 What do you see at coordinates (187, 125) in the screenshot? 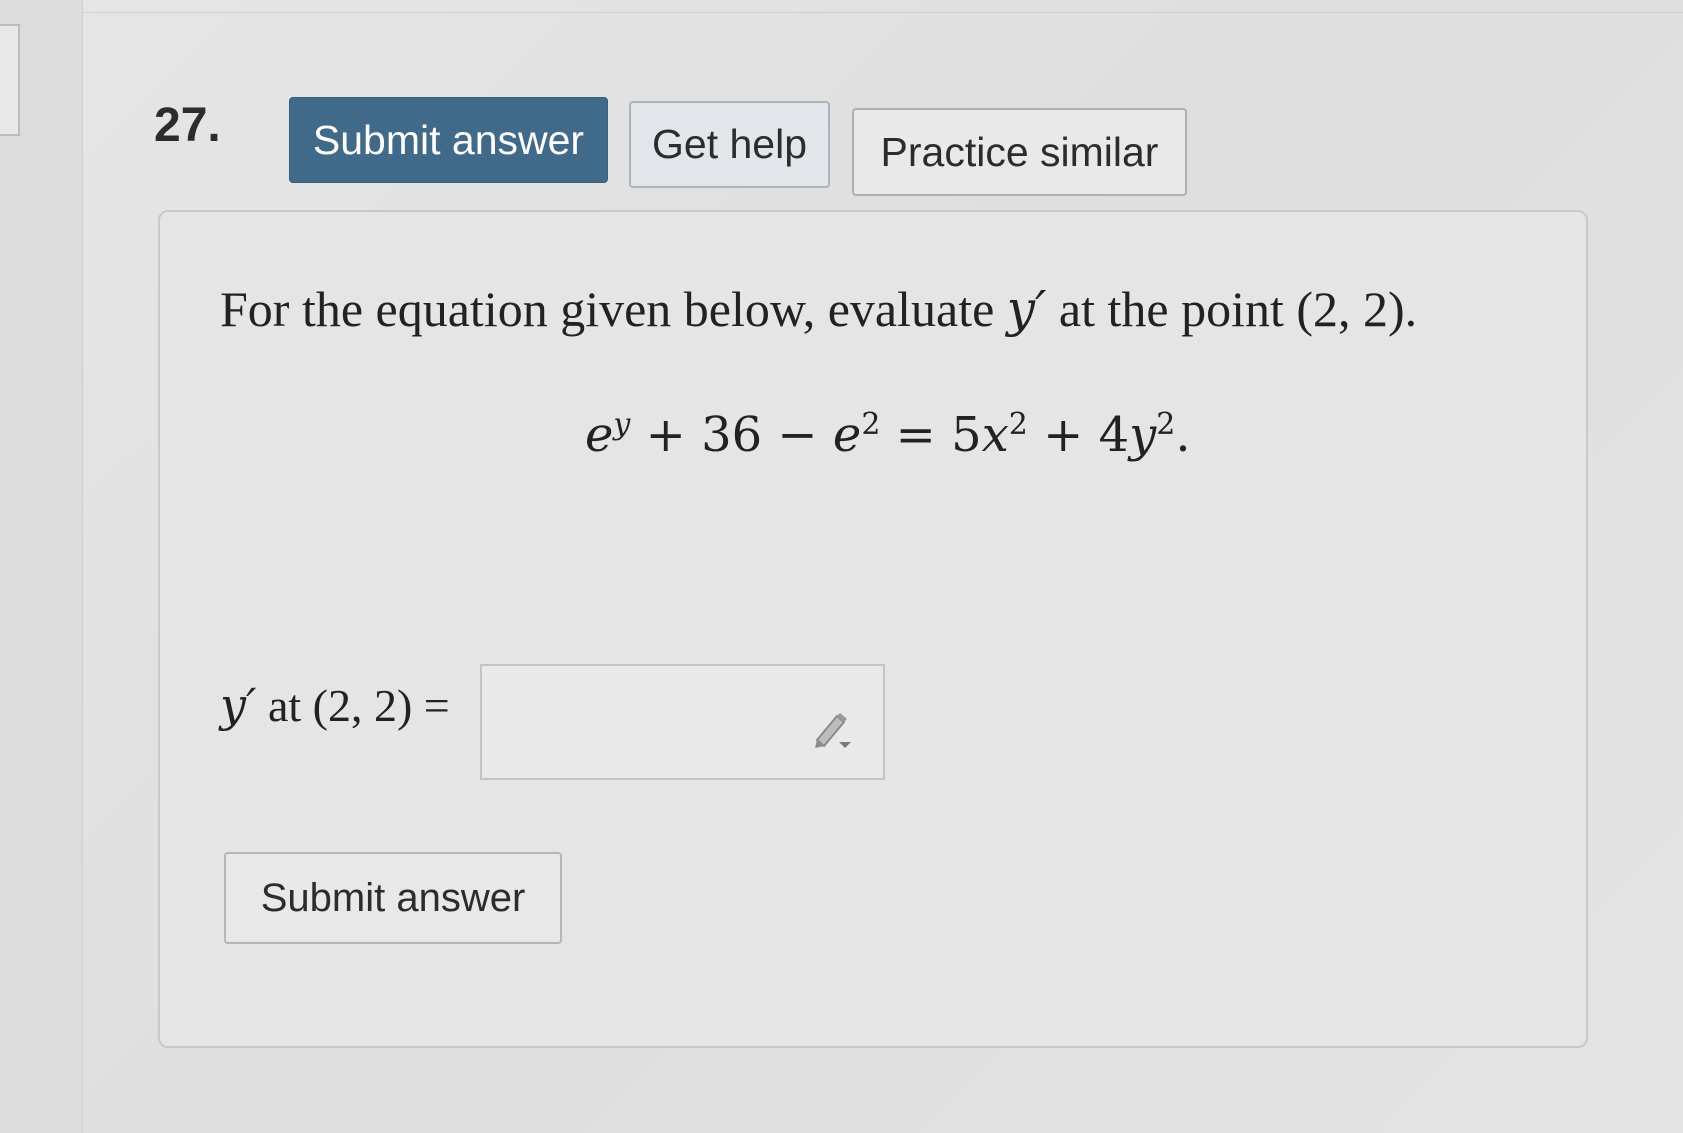
I see `question-number: 27.` at bounding box center [187, 125].